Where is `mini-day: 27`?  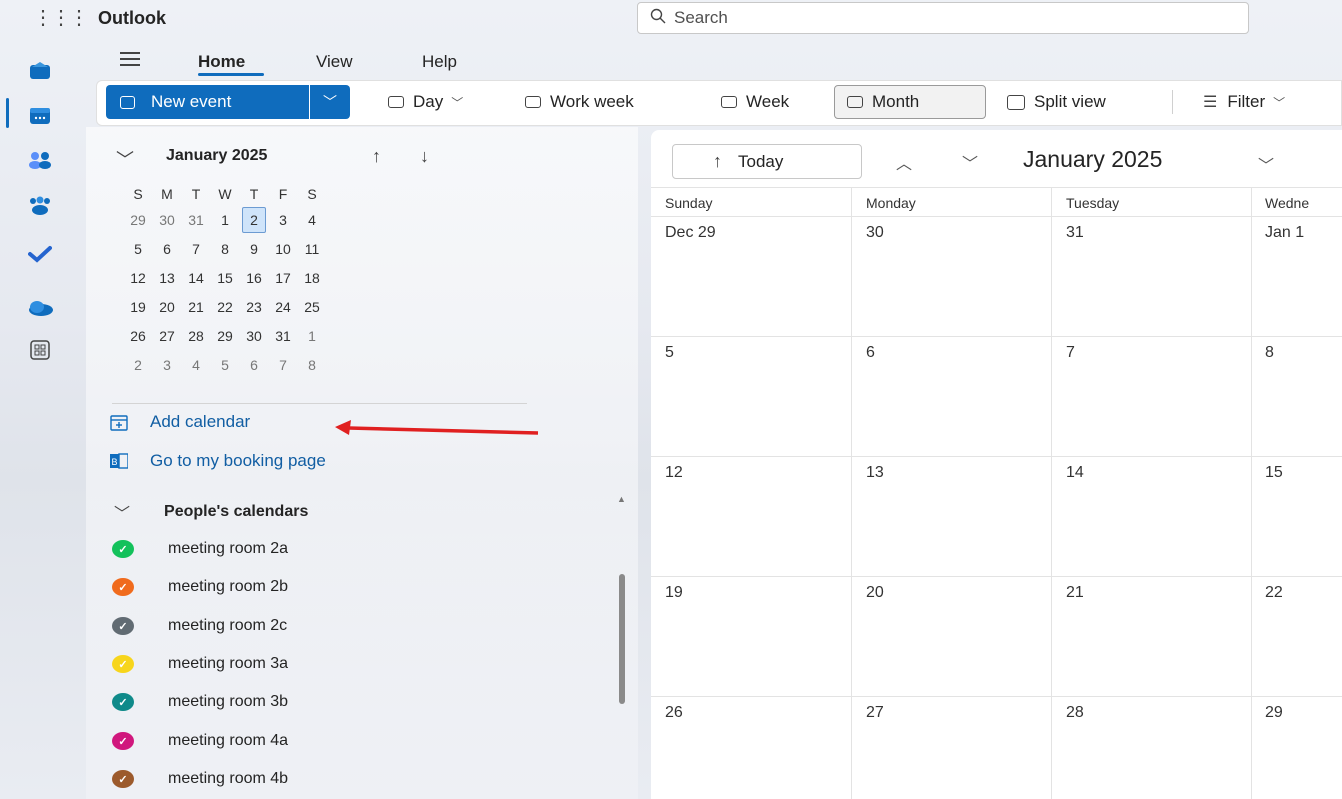
mini-day: 27 is located at coordinates (167, 336).